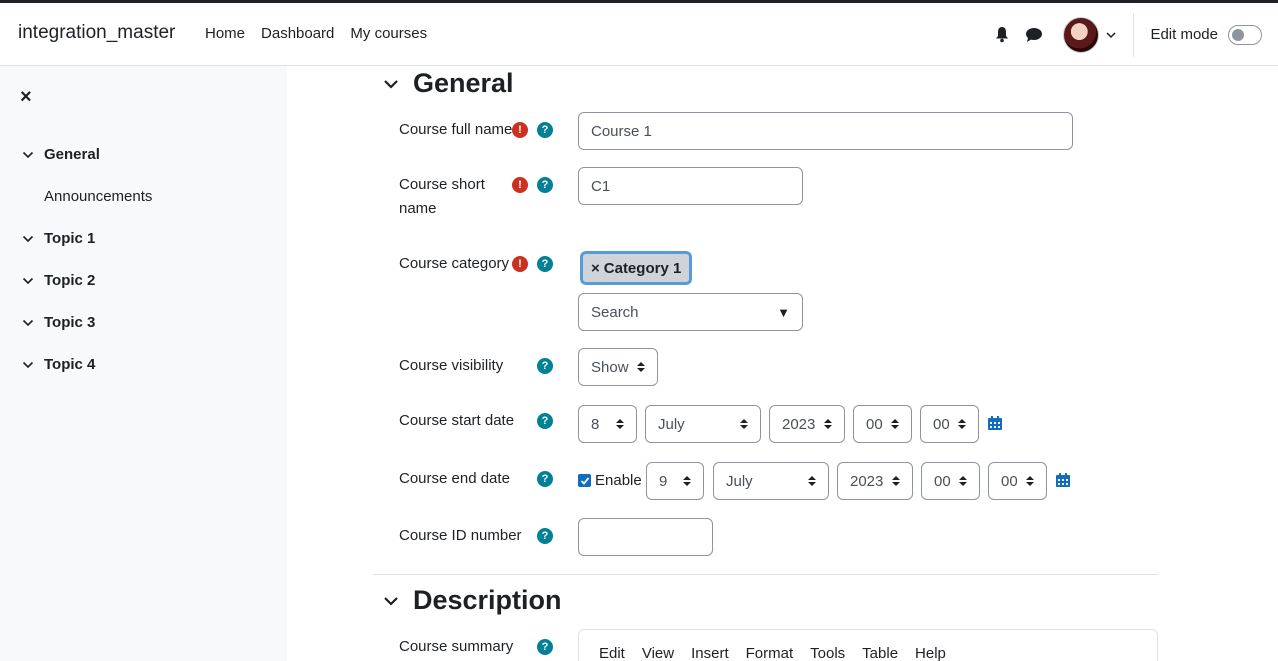 The width and height of the screenshot is (1278, 661). I want to click on site-name: integration_master, so click(96, 33).